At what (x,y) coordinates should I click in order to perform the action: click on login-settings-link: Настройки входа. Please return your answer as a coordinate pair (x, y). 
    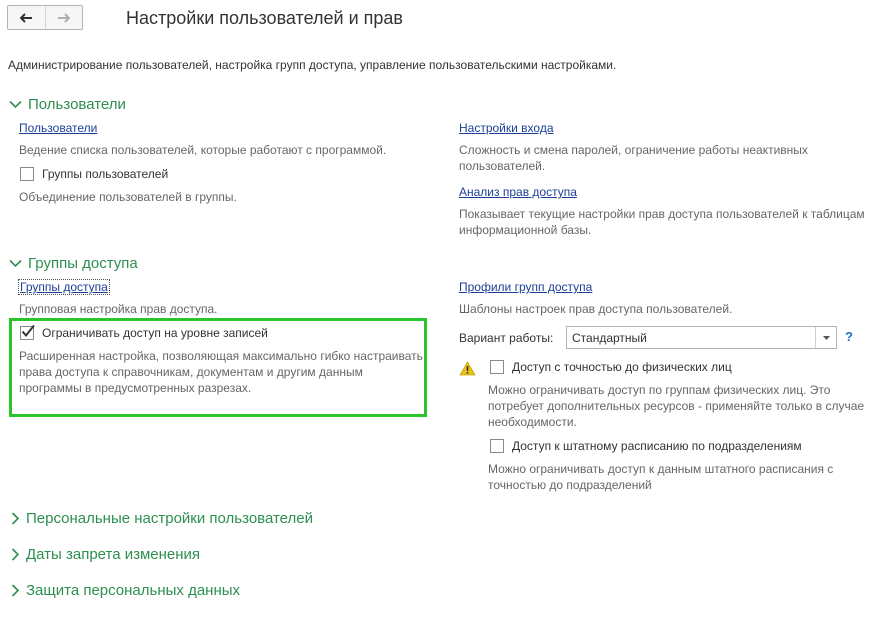
    Looking at the image, I should click on (506, 128).